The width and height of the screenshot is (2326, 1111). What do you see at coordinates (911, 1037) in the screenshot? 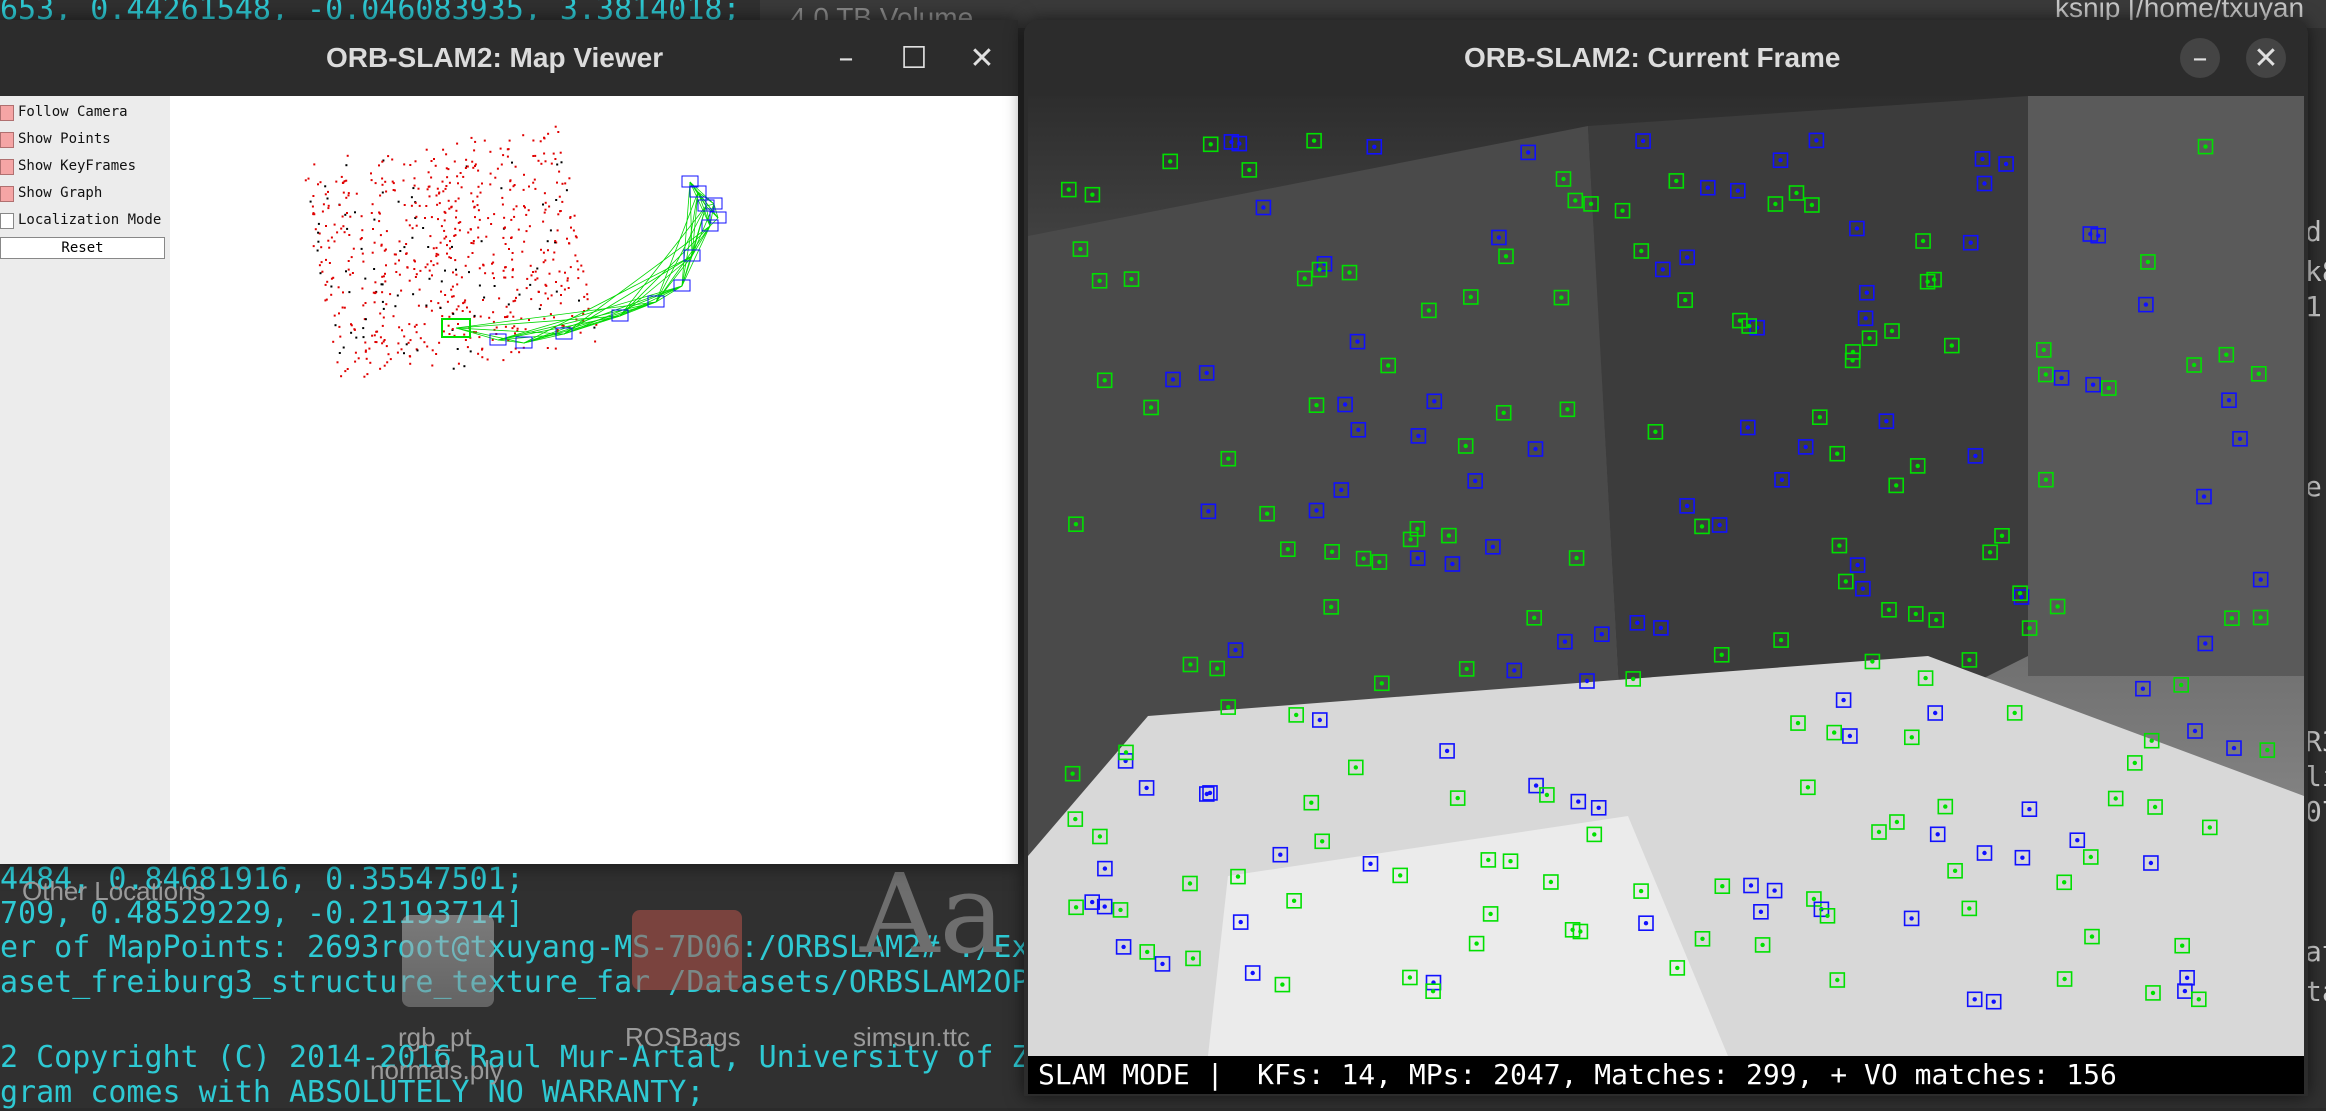
I see `desktop-file-simsun: simsun.ttc` at bounding box center [911, 1037].